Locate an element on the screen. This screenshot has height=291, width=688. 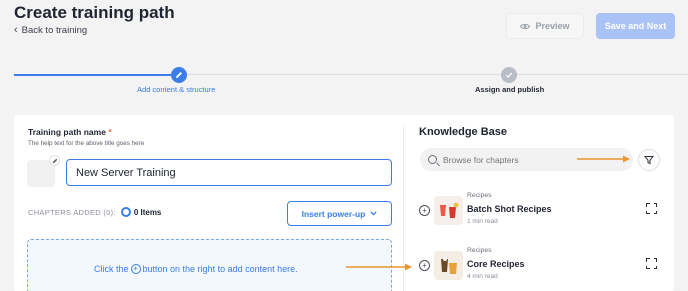
item-read-time: 4 min read is located at coordinates (482, 276).